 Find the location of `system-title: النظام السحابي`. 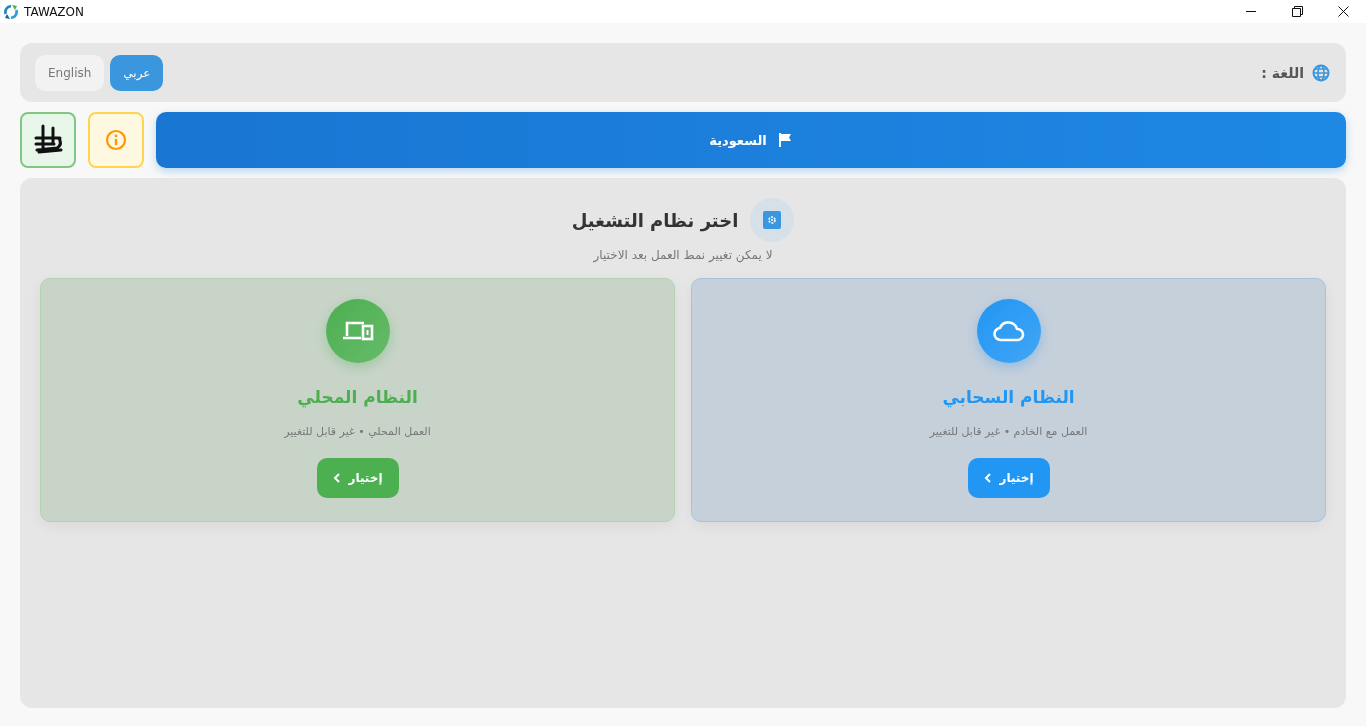

system-title: النظام السحابي is located at coordinates (1008, 397).